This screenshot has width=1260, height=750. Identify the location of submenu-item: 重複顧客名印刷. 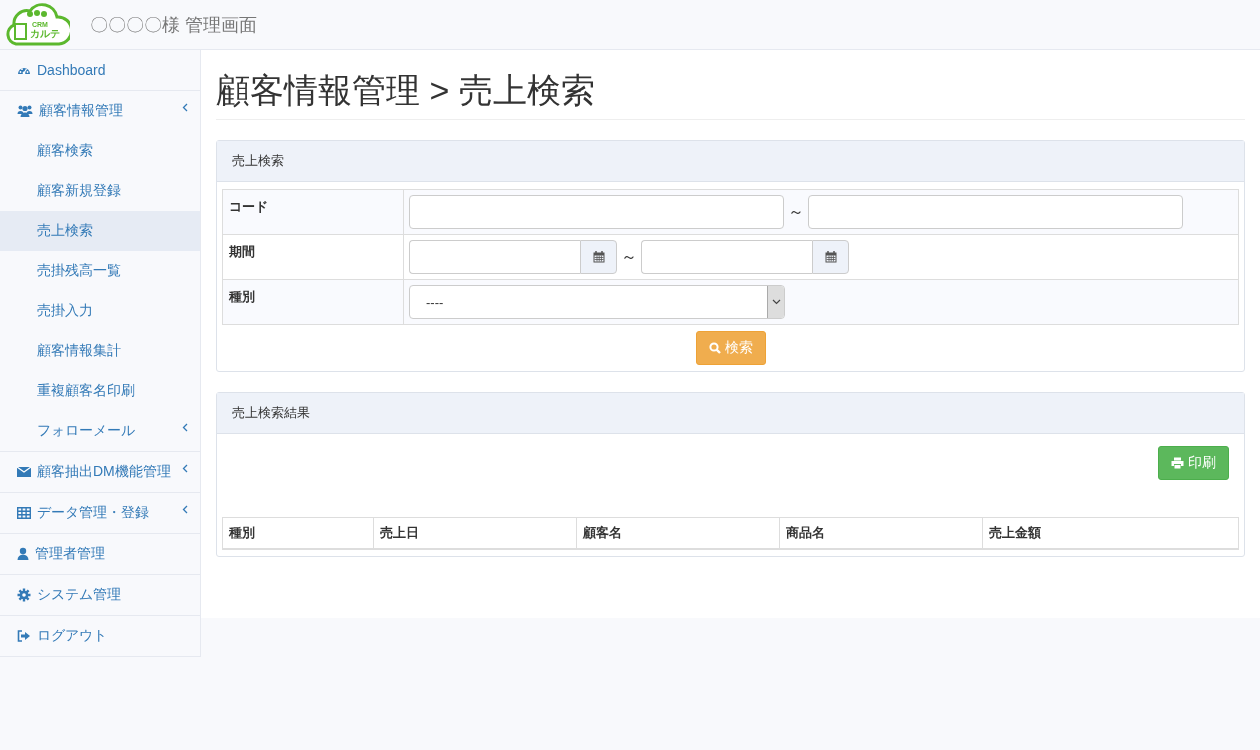
(100, 391).